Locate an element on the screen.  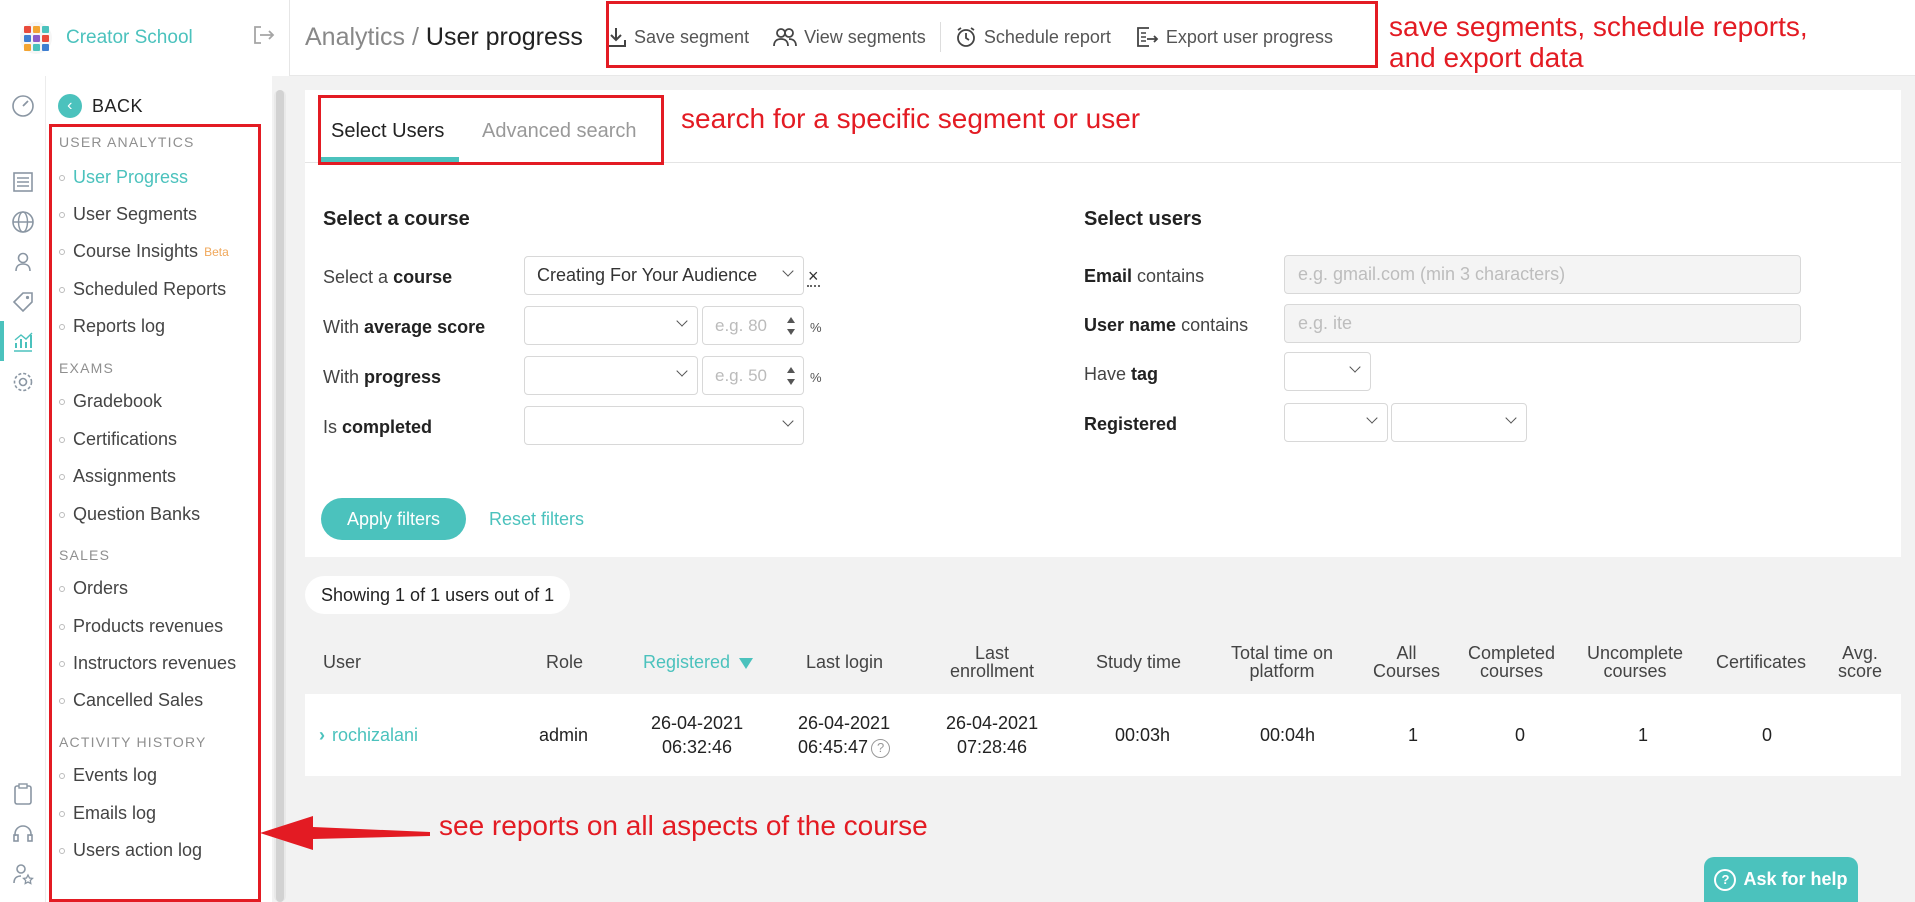
registered-label: Registered is located at coordinates (1131, 424).